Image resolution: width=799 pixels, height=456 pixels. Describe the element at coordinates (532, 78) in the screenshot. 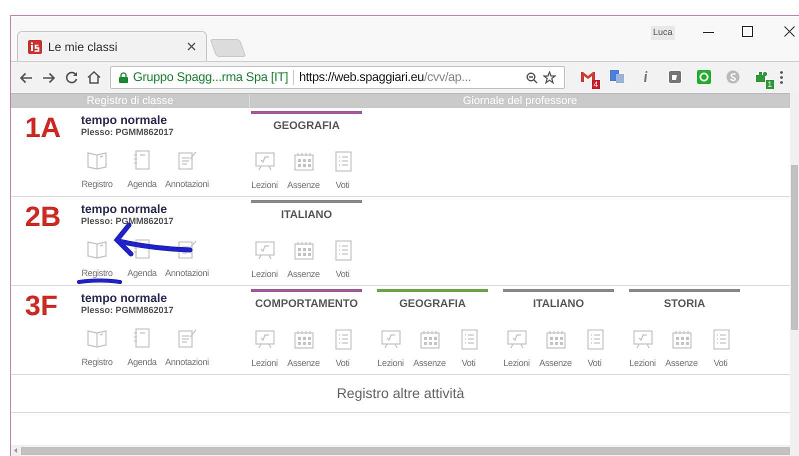

I see `zoom-icon` at that location.